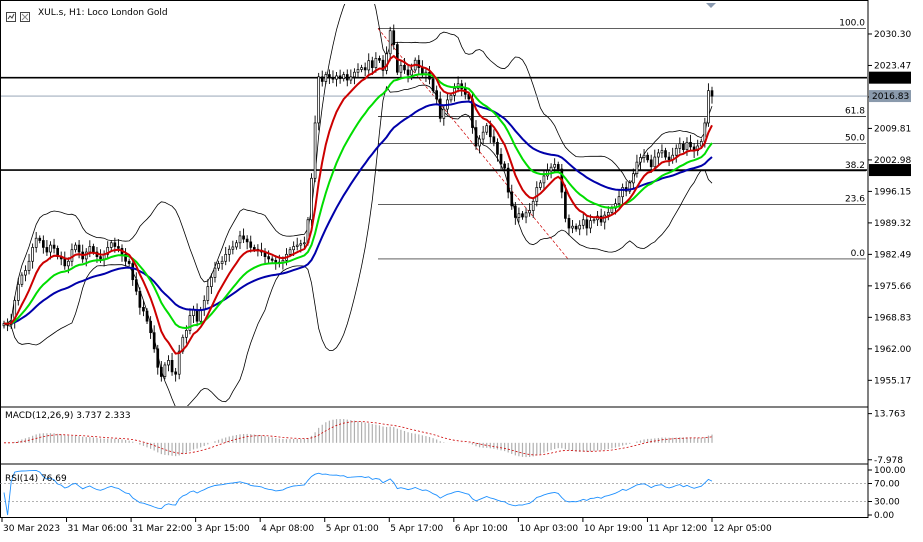 The height and width of the screenshot is (542, 923). What do you see at coordinates (25, 14) in the screenshot?
I see `symbol-properties-icon` at bounding box center [25, 14].